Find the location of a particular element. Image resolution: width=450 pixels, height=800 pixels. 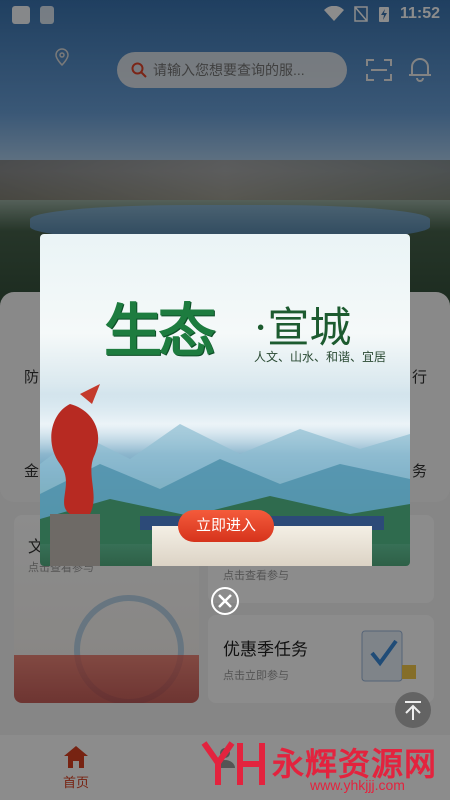

watermark: 永辉资源网 www.yhkjjj.com is located at coordinates (325, 765).